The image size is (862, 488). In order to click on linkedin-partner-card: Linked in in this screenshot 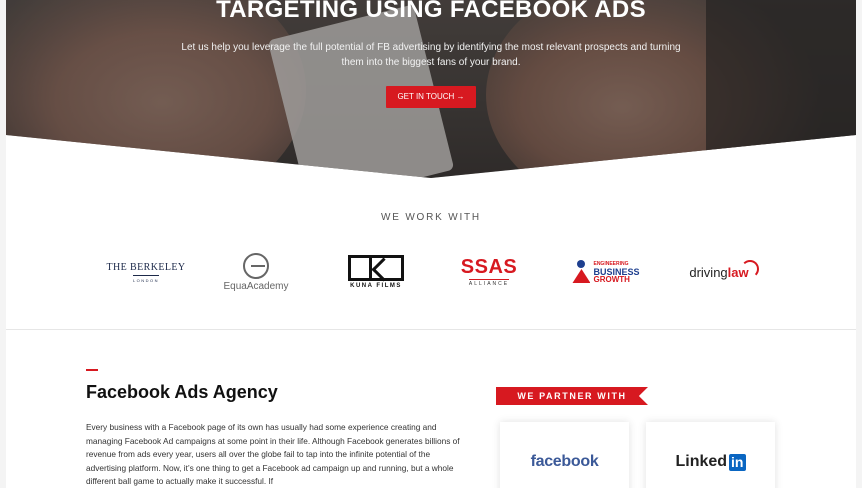, I will do `click(710, 455)`.